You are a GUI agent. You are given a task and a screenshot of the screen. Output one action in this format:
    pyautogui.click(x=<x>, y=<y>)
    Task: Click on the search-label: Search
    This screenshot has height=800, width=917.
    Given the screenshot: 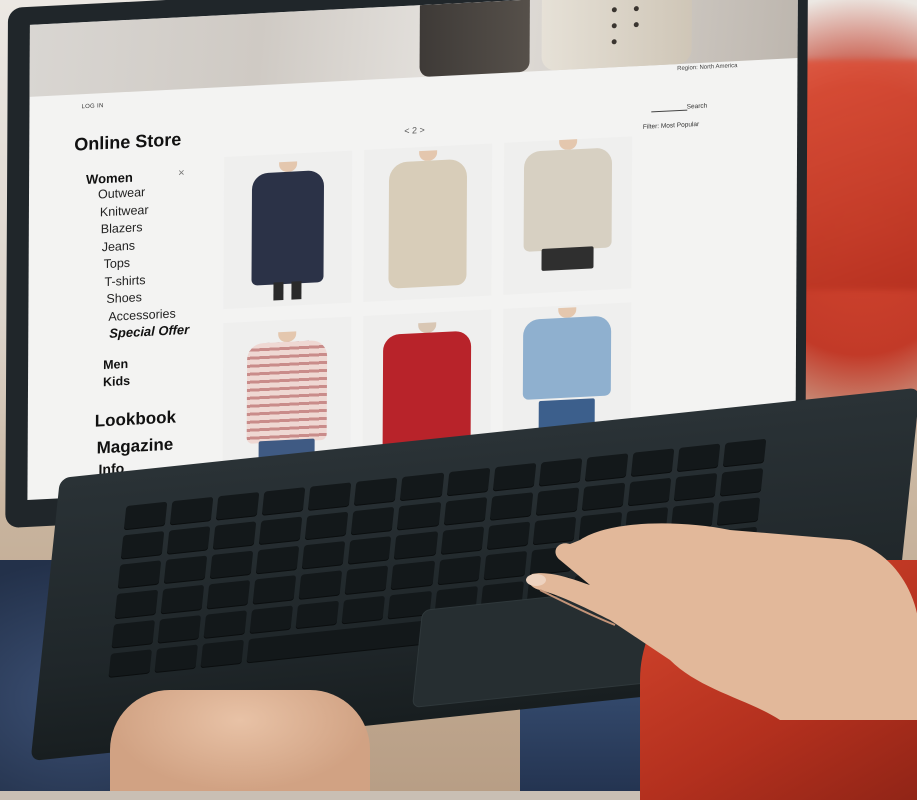 What is the action you would take?
    pyautogui.click(x=697, y=107)
    